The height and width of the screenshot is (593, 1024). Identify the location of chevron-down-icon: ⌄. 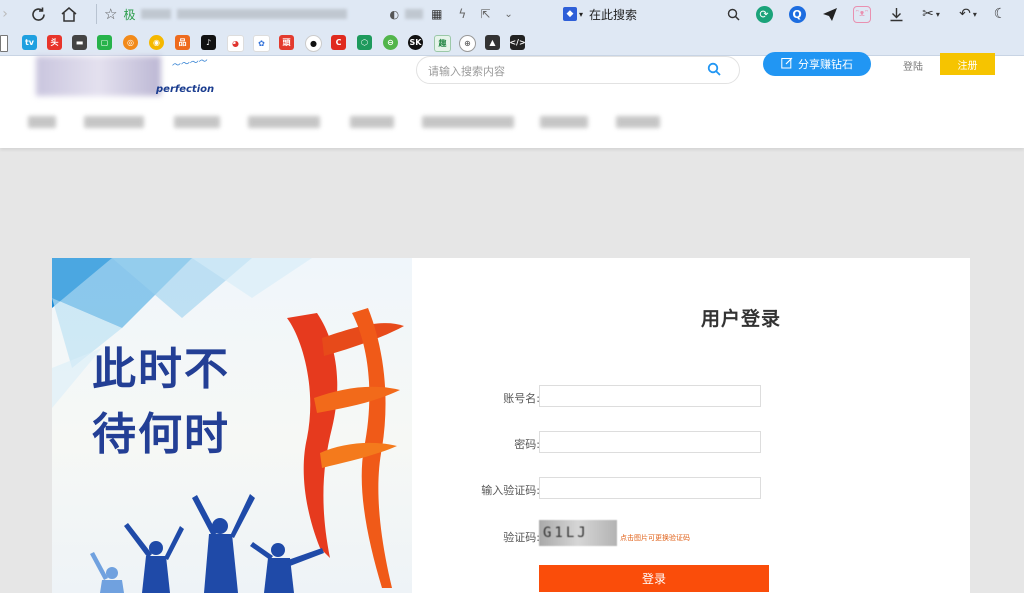
(508, 14).